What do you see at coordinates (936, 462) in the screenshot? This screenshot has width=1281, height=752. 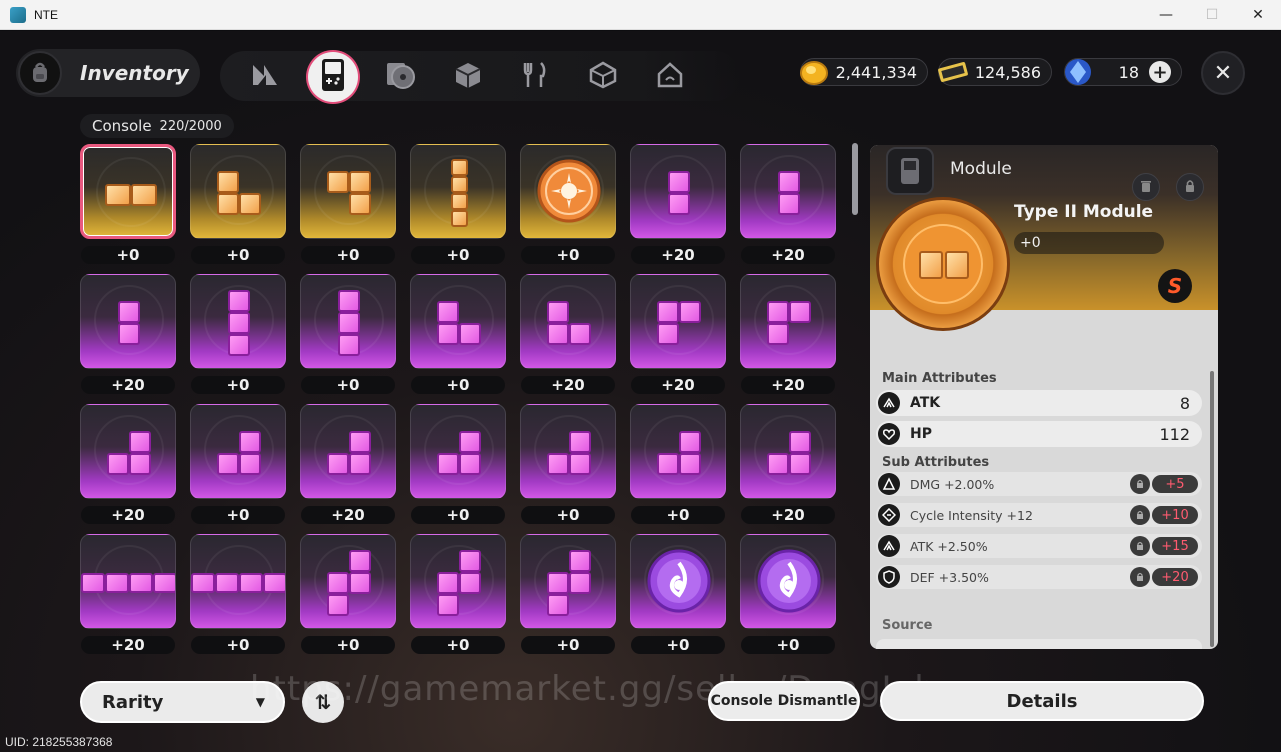 I see `sub-attributes-title: Sub Attributes` at bounding box center [936, 462].